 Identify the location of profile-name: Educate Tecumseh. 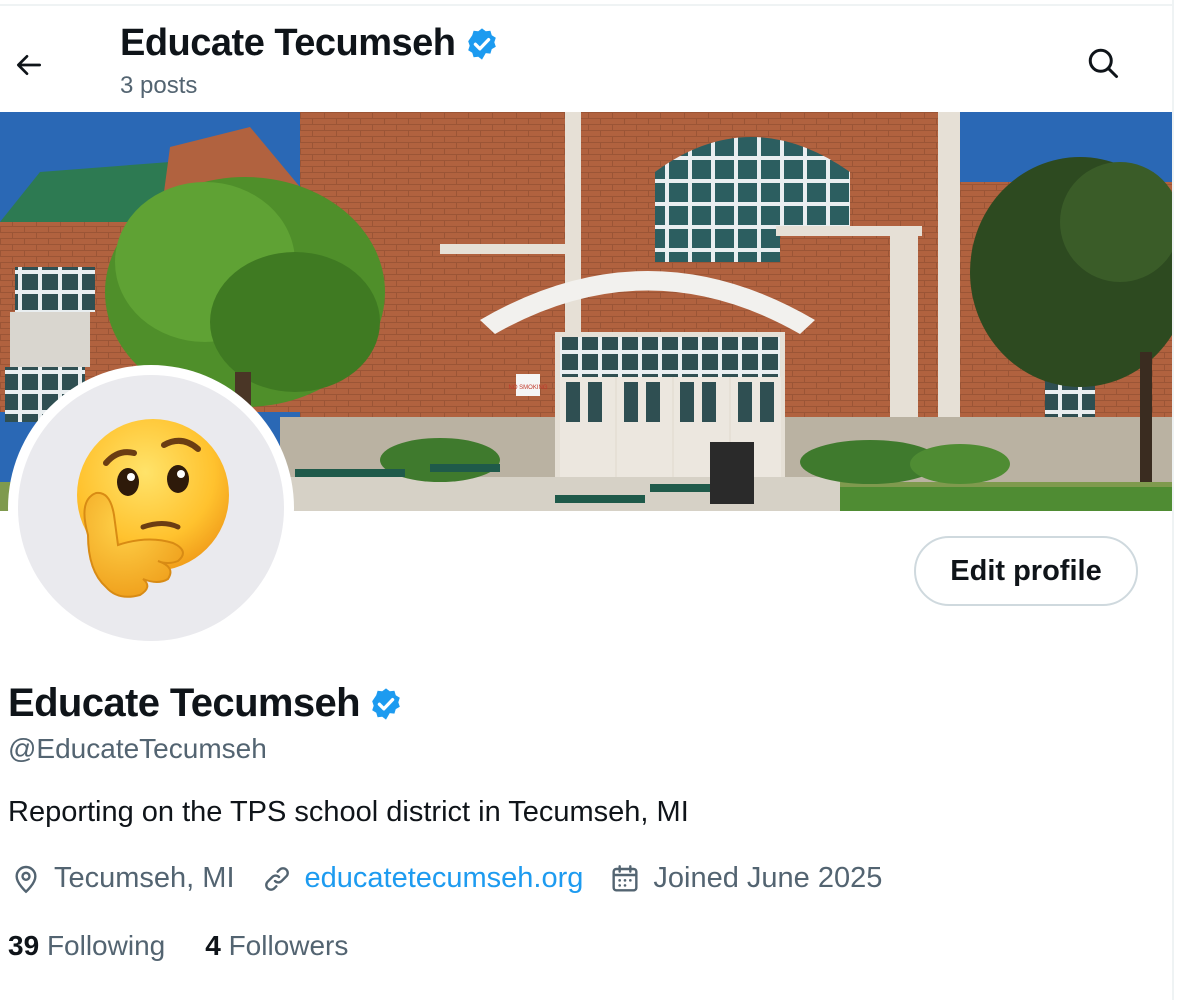
(184, 703).